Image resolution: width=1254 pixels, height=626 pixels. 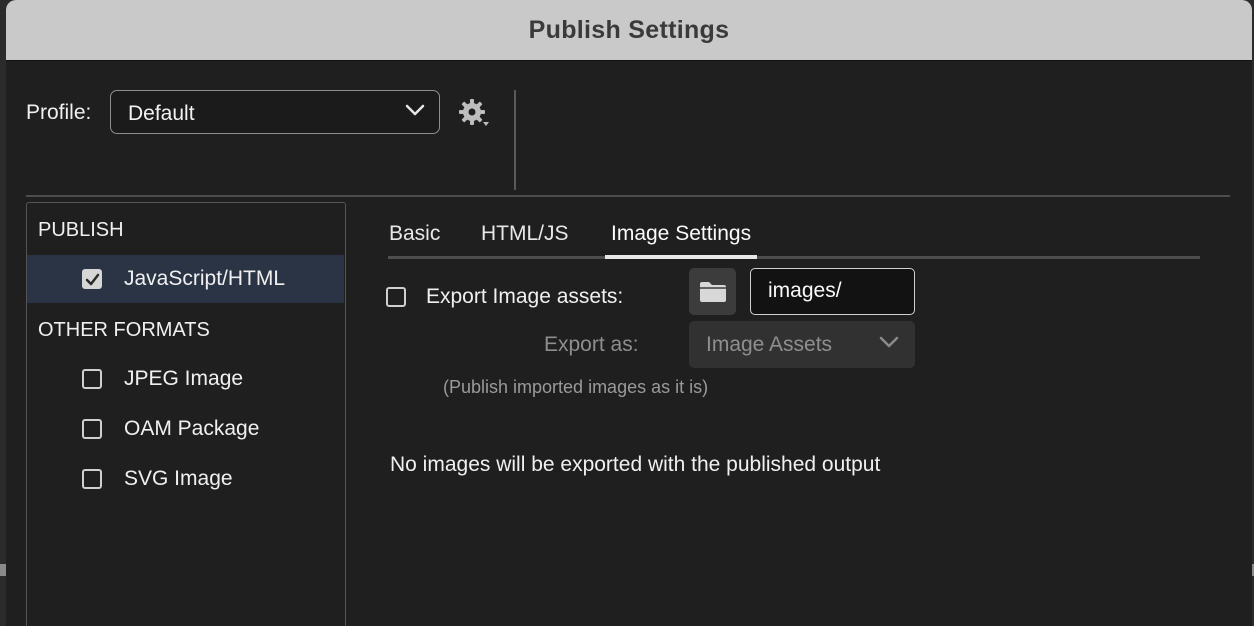 I want to click on javascript-html-checkbox, so click(x=92, y=279).